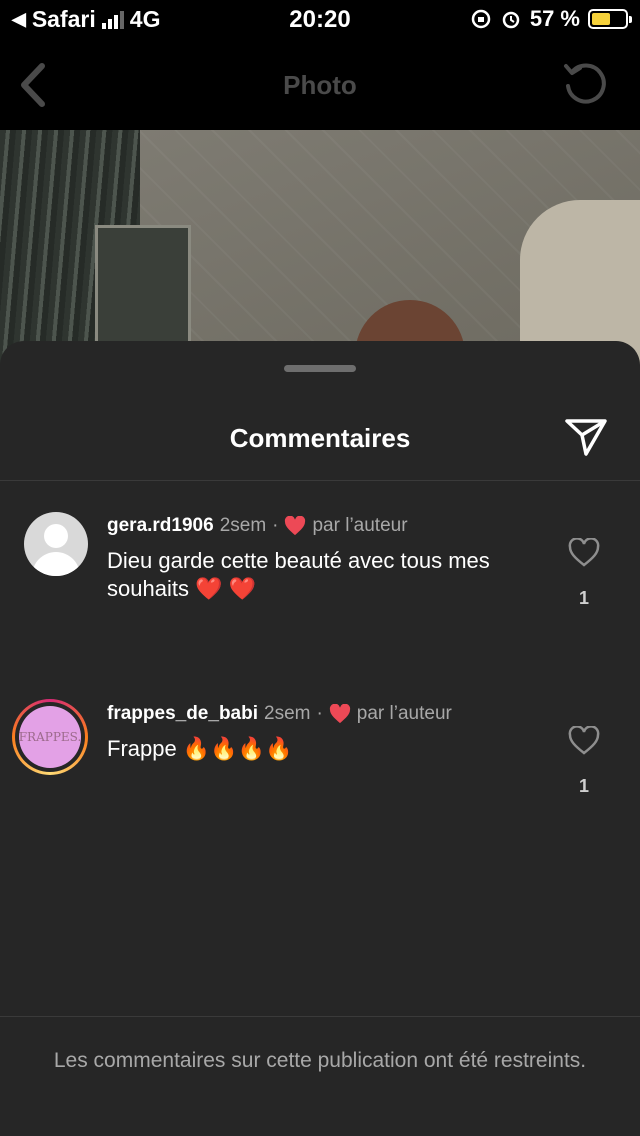  Describe the element at coordinates (511, 20) in the screenshot. I see `alarm-icon` at that location.